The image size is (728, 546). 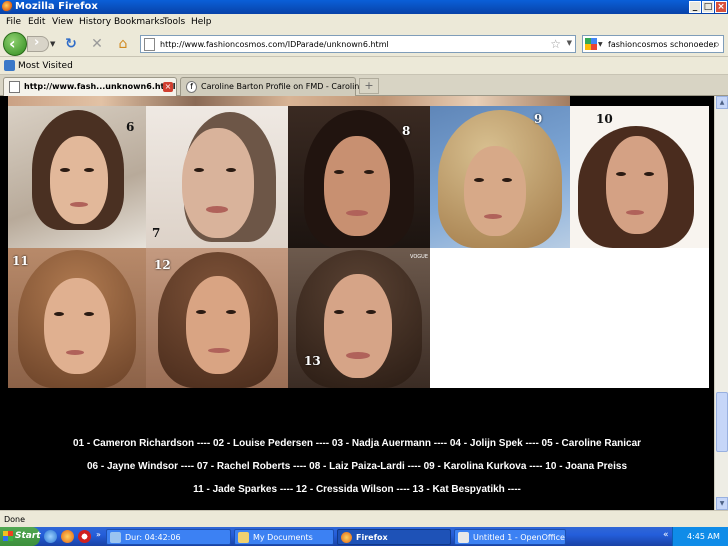 I want to click on menu-bookmarks: Bookmarks, so click(x=139, y=22).